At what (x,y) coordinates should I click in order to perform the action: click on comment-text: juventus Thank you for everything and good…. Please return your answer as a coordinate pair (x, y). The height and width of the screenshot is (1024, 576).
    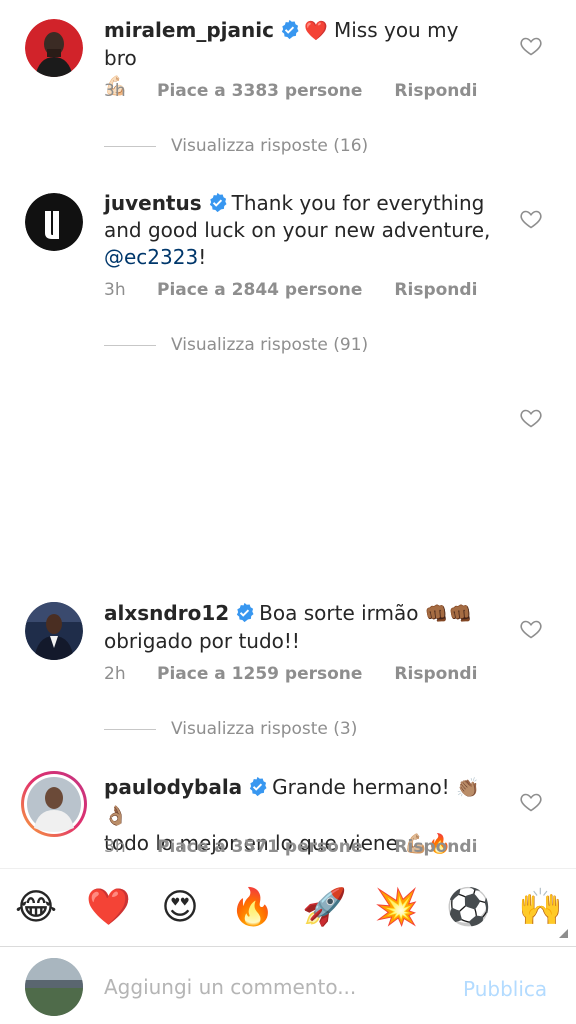
    Looking at the image, I should click on (300, 230).